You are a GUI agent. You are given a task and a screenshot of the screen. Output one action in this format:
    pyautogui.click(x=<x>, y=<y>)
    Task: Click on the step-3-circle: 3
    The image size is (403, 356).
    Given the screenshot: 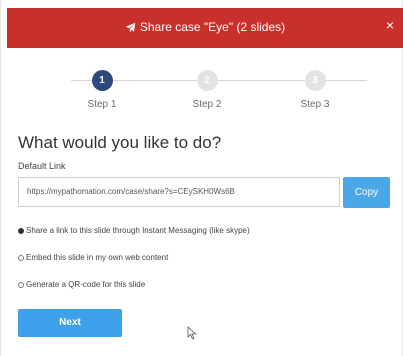 What is the action you would take?
    pyautogui.click(x=315, y=80)
    